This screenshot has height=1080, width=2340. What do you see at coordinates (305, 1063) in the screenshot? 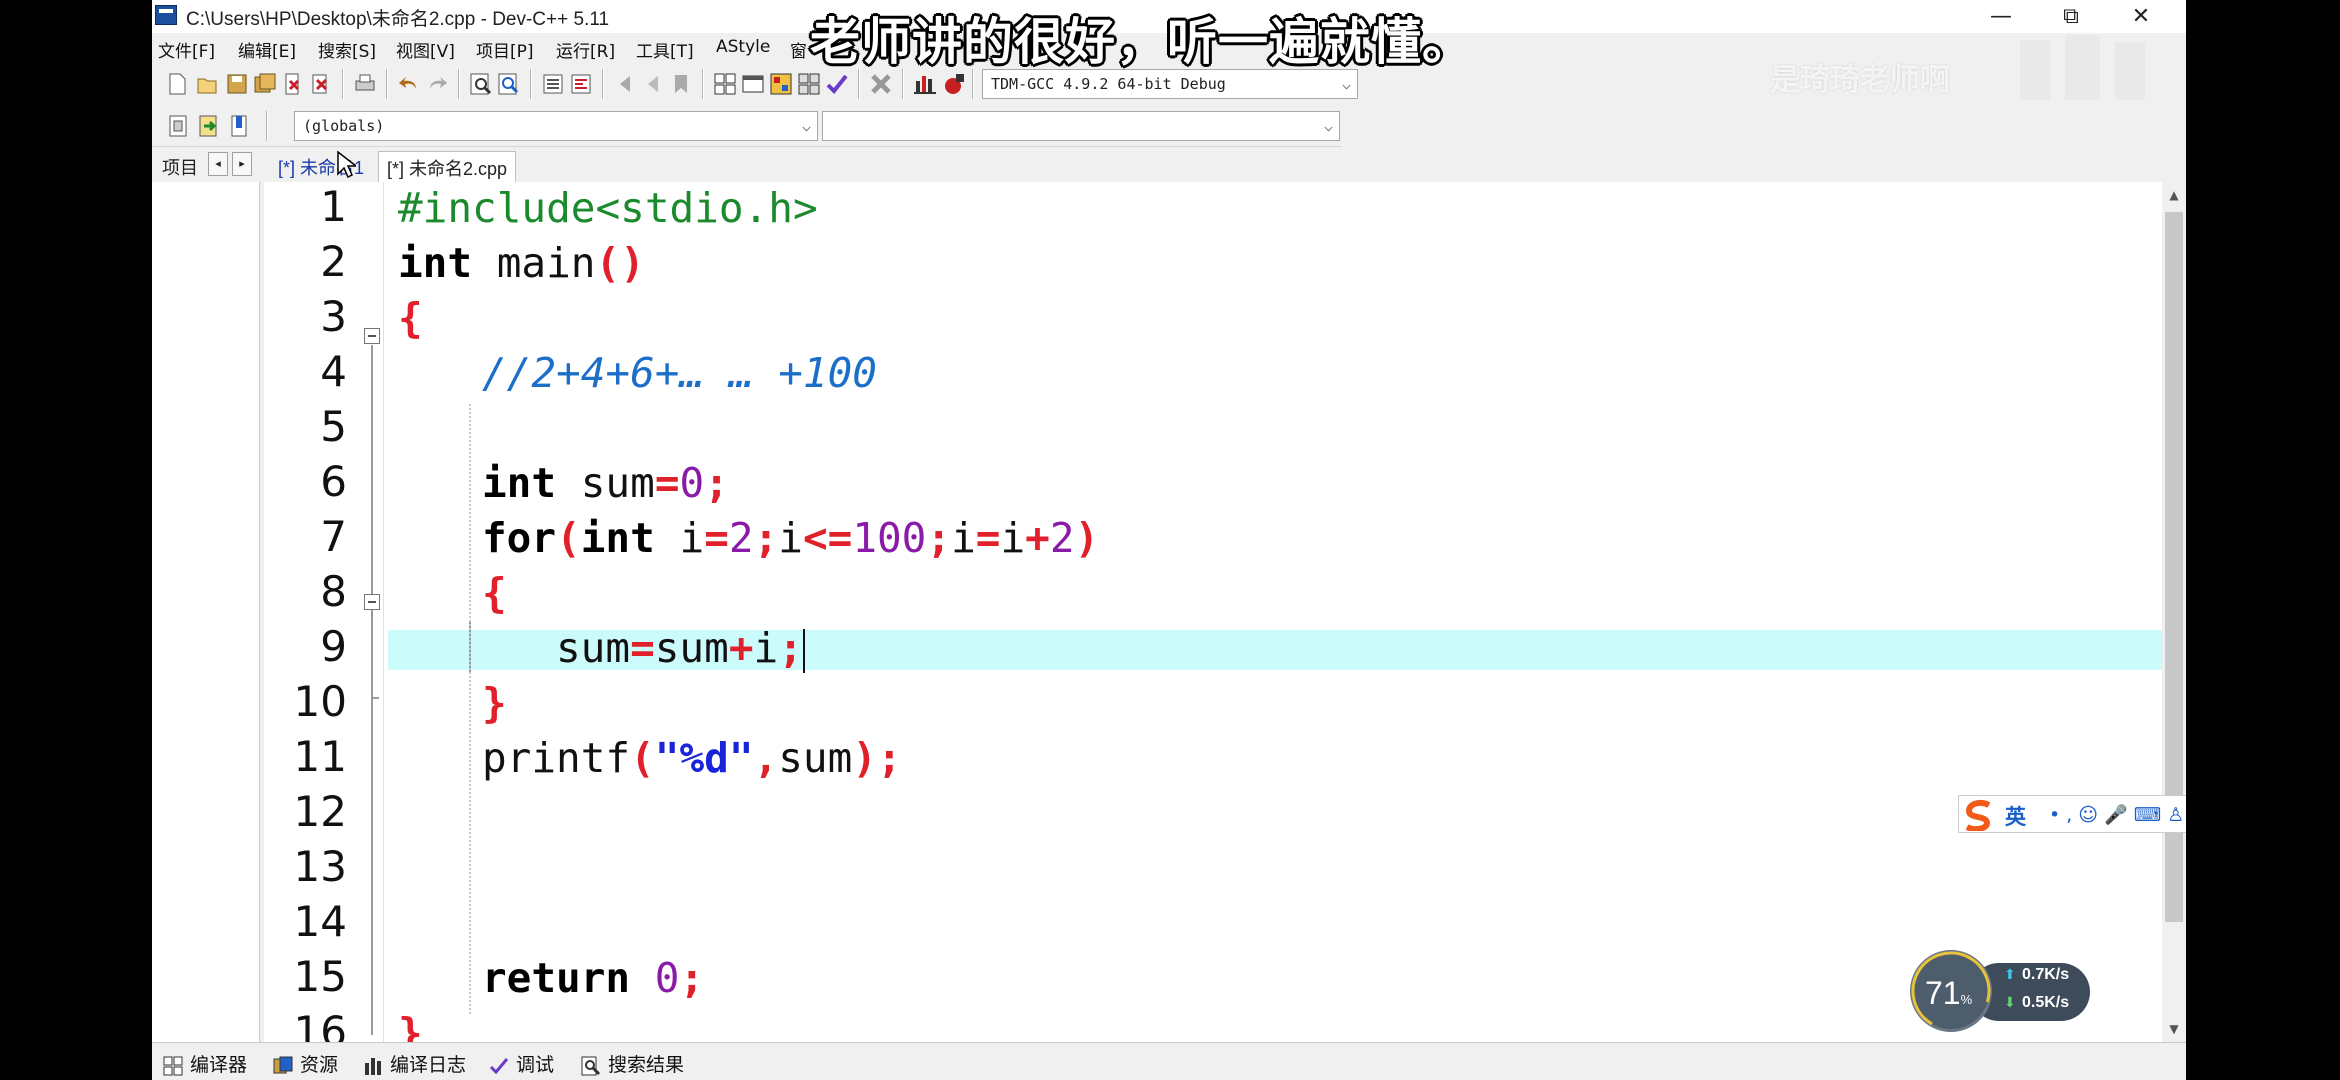
I see `tab-resources: 资源` at bounding box center [305, 1063].